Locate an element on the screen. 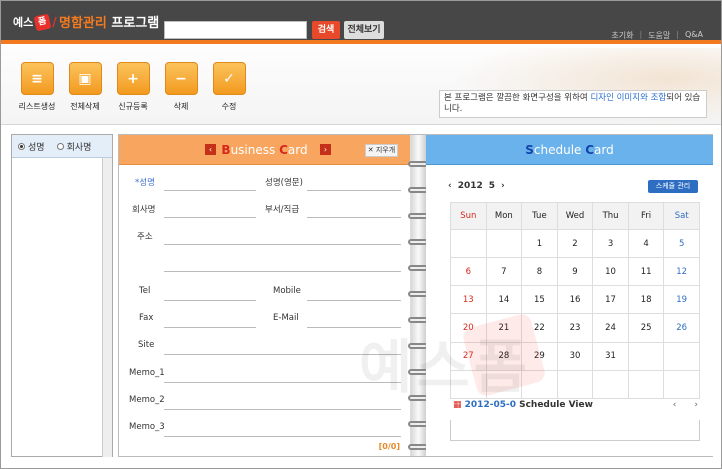 This screenshot has height=469, width=722. toolbar-label: 신규등록 is located at coordinates (133, 106).